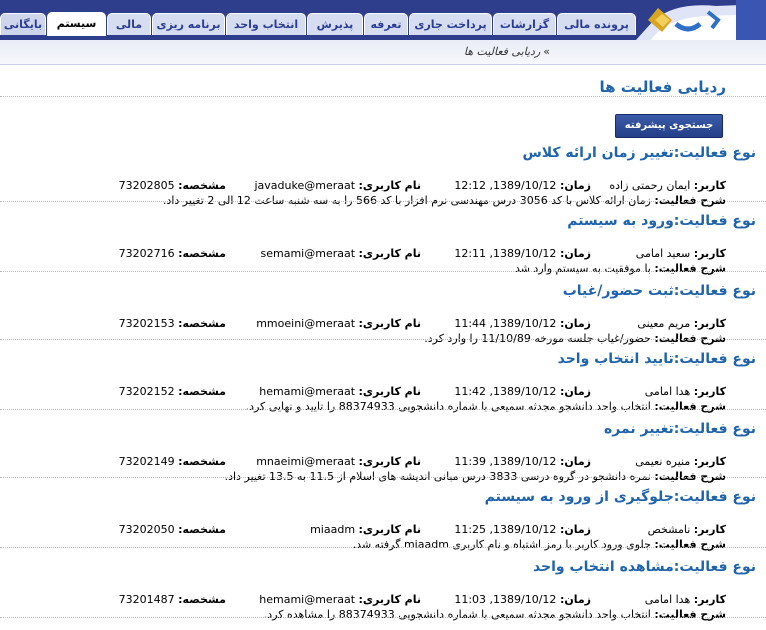 Image resolution: width=766 pixels, height=630 pixels. Describe the element at coordinates (701, 20) in the screenshot. I see `logo-icon` at that location.